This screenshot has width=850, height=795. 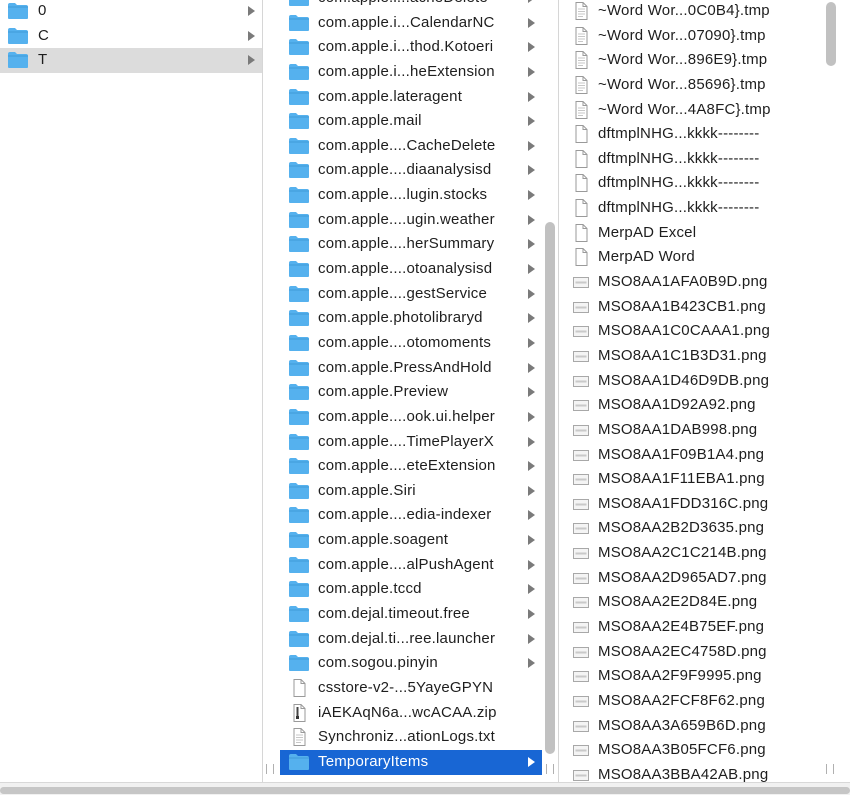 I want to click on column3-item: MSO8AA2EC4758D.png, so click(x=693, y=652).